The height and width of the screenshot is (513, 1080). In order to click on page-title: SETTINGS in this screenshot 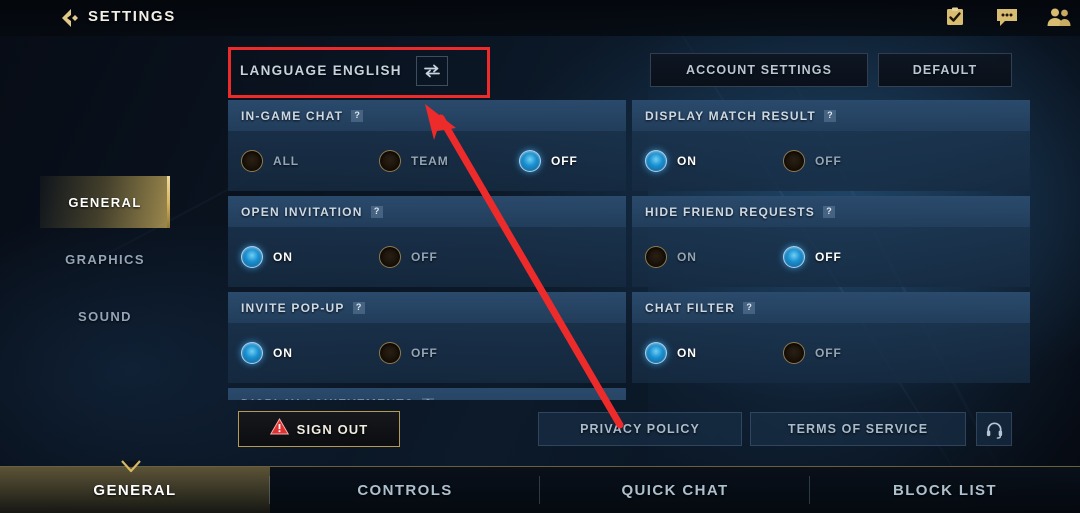, I will do `click(132, 16)`.